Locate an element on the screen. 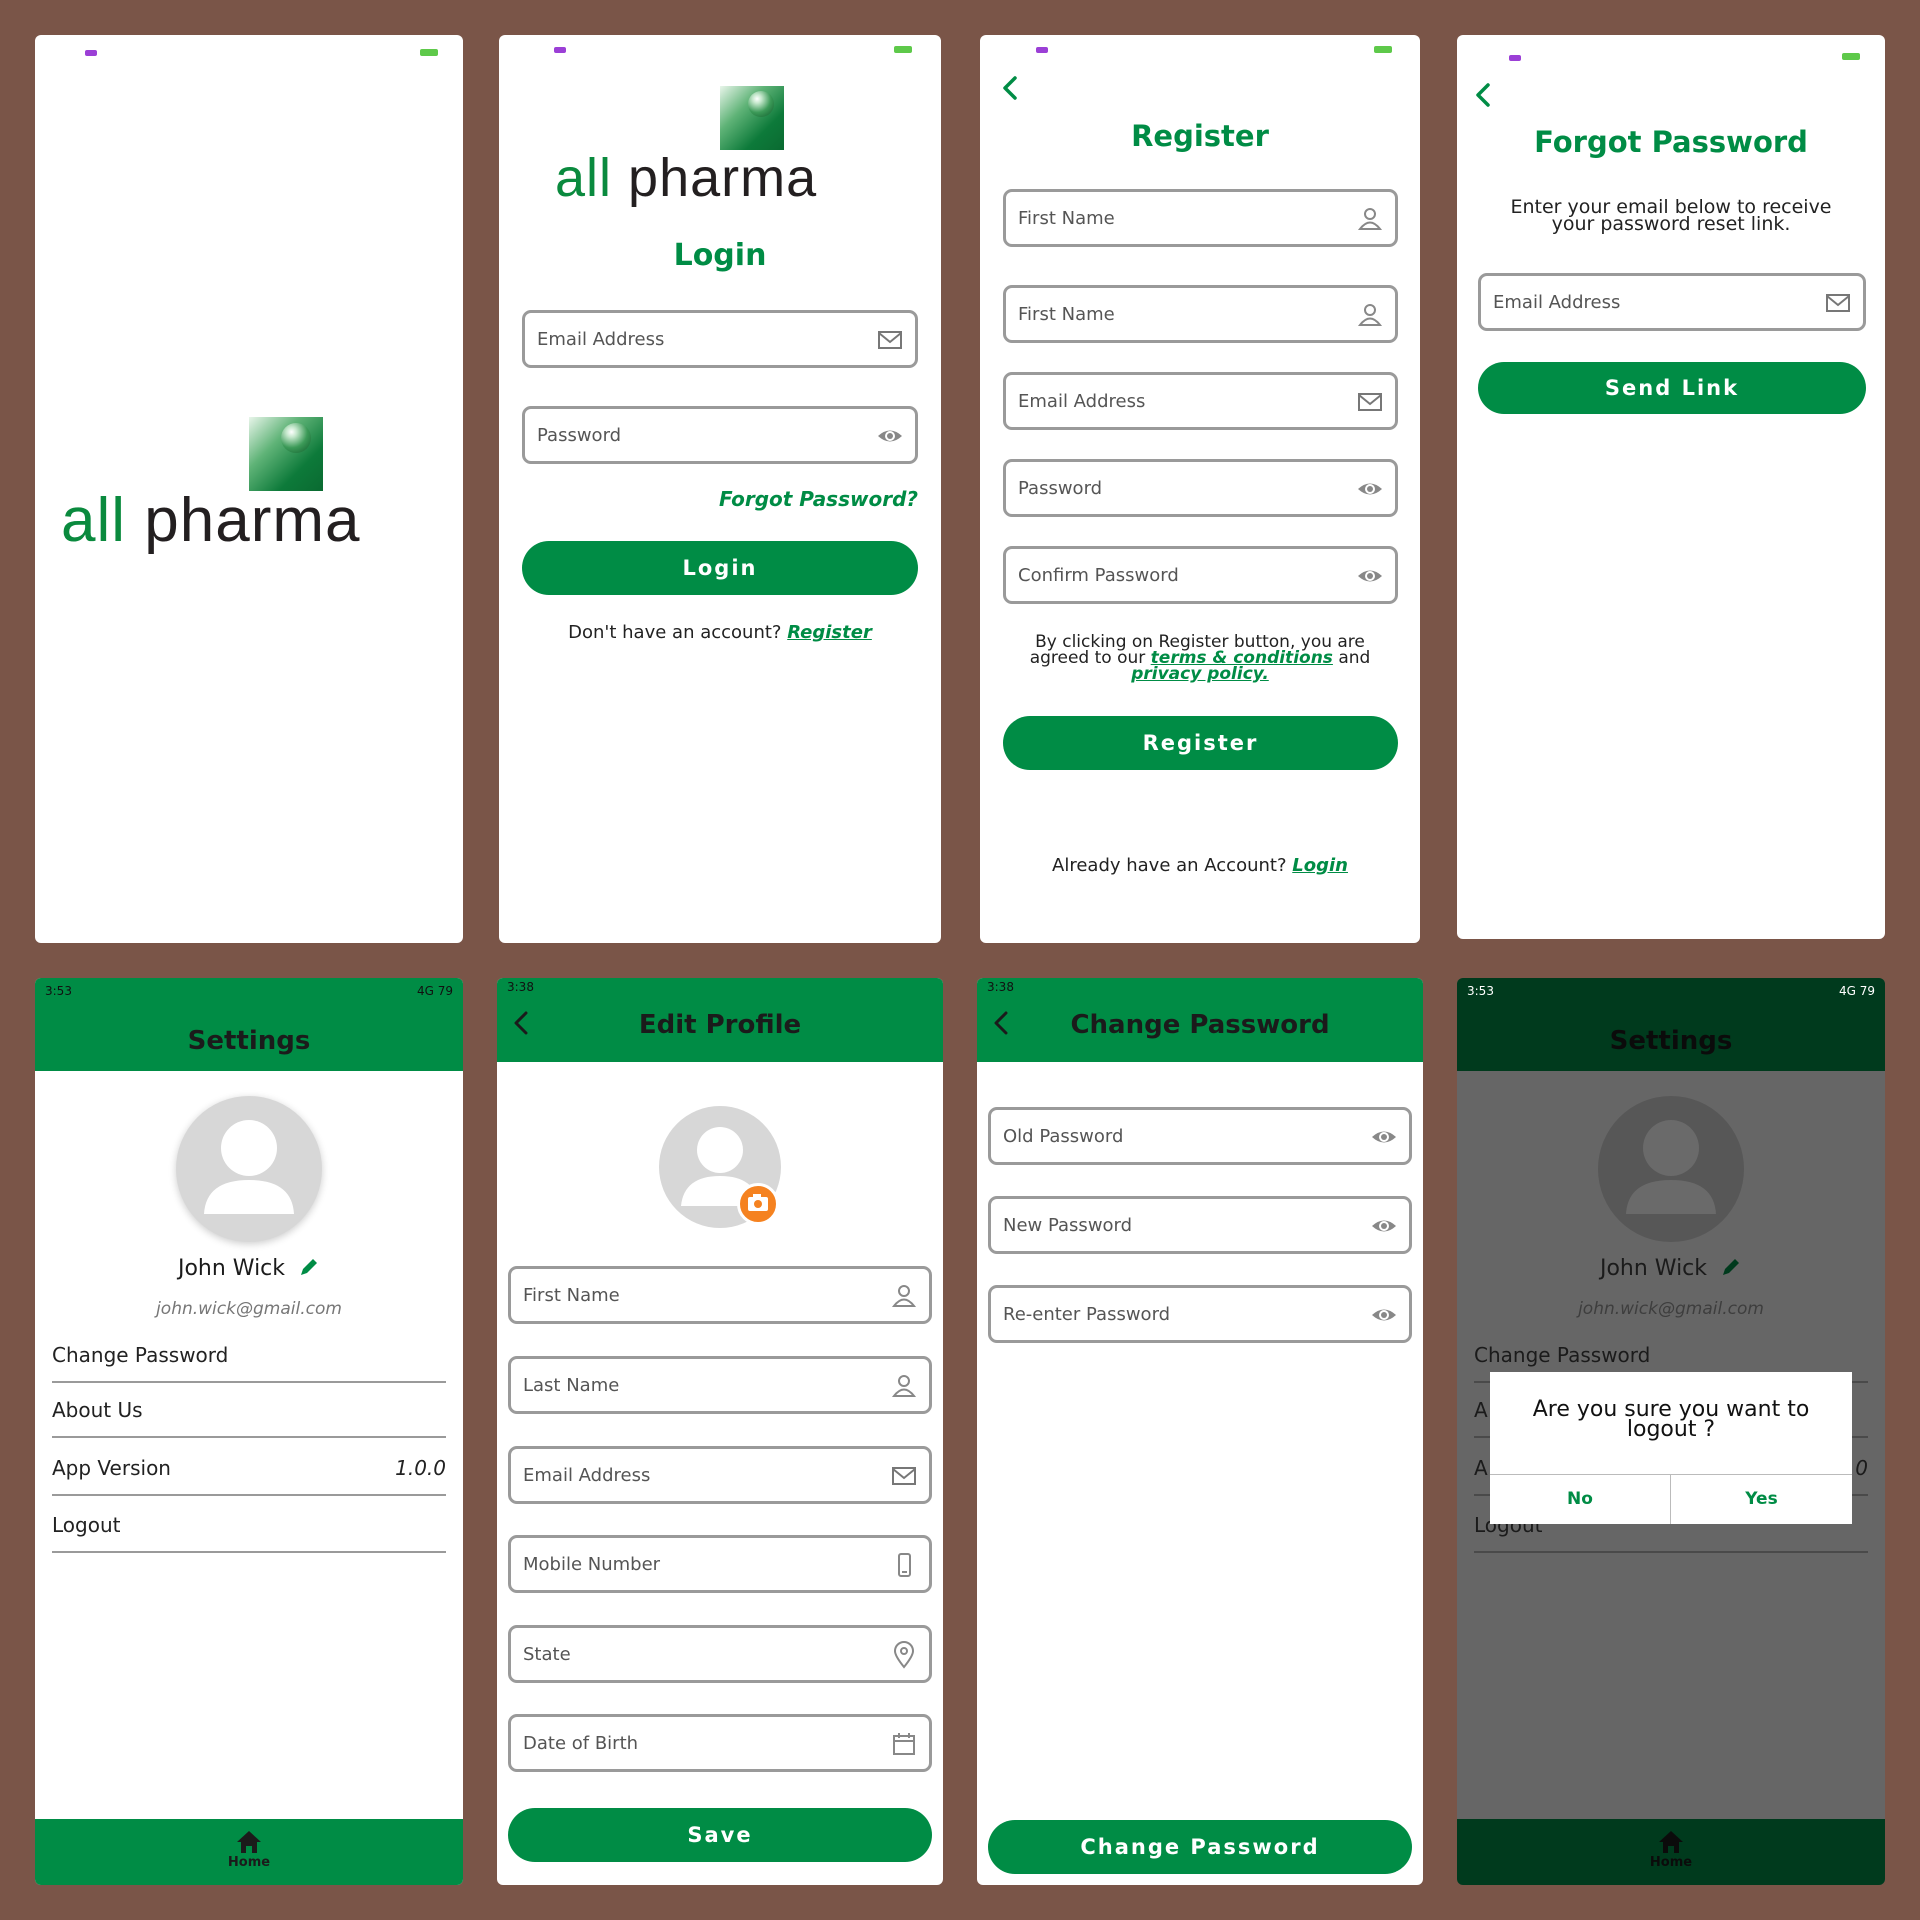 The image size is (1920, 1920). reenter-password-input: Re-enter Password is located at coordinates (1200, 1314).